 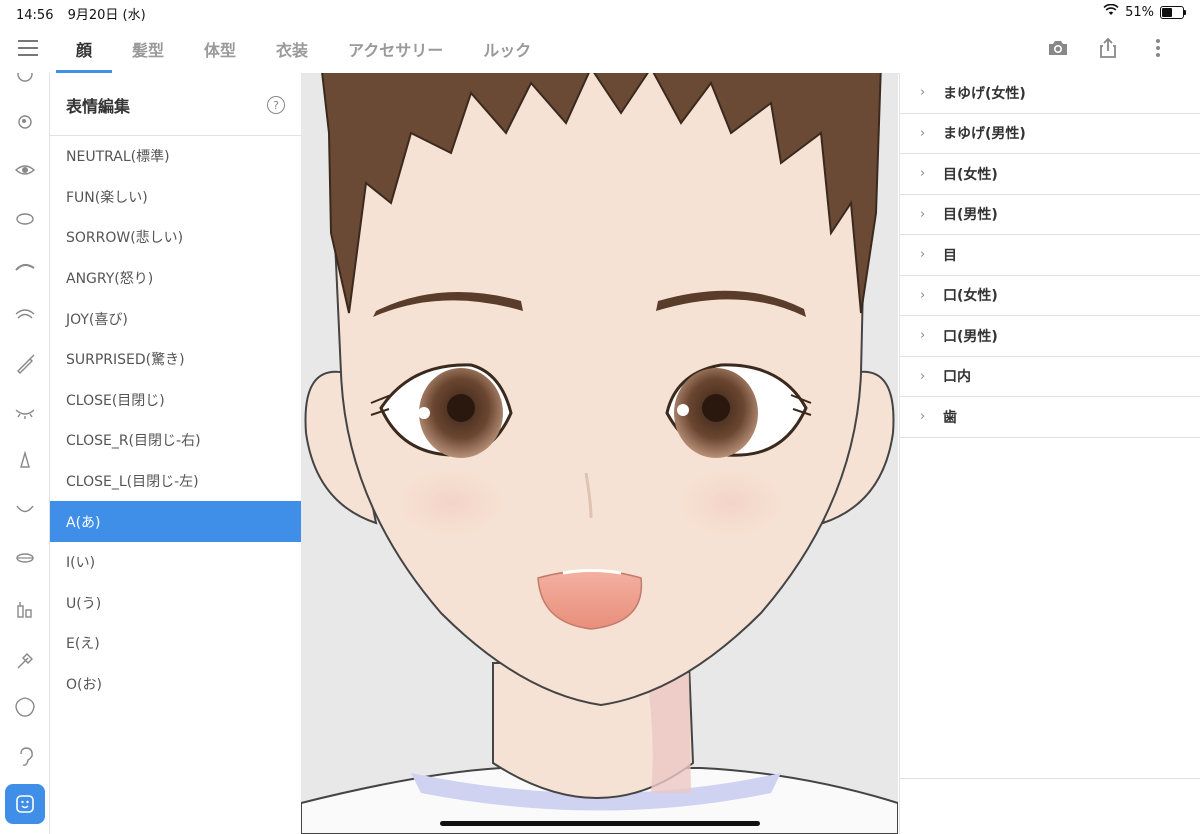 What do you see at coordinates (25, 79) in the screenshot?
I see `face-outline-icon` at bounding box center [25, 79].